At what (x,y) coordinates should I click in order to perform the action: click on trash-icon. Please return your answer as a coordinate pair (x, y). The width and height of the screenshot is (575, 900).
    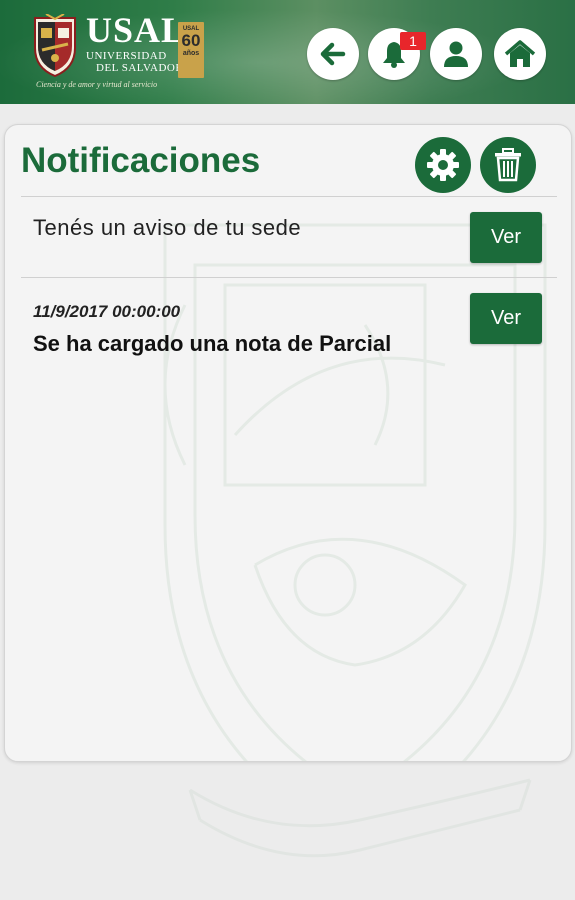
    Looking at the image, I should click on (508, 165).